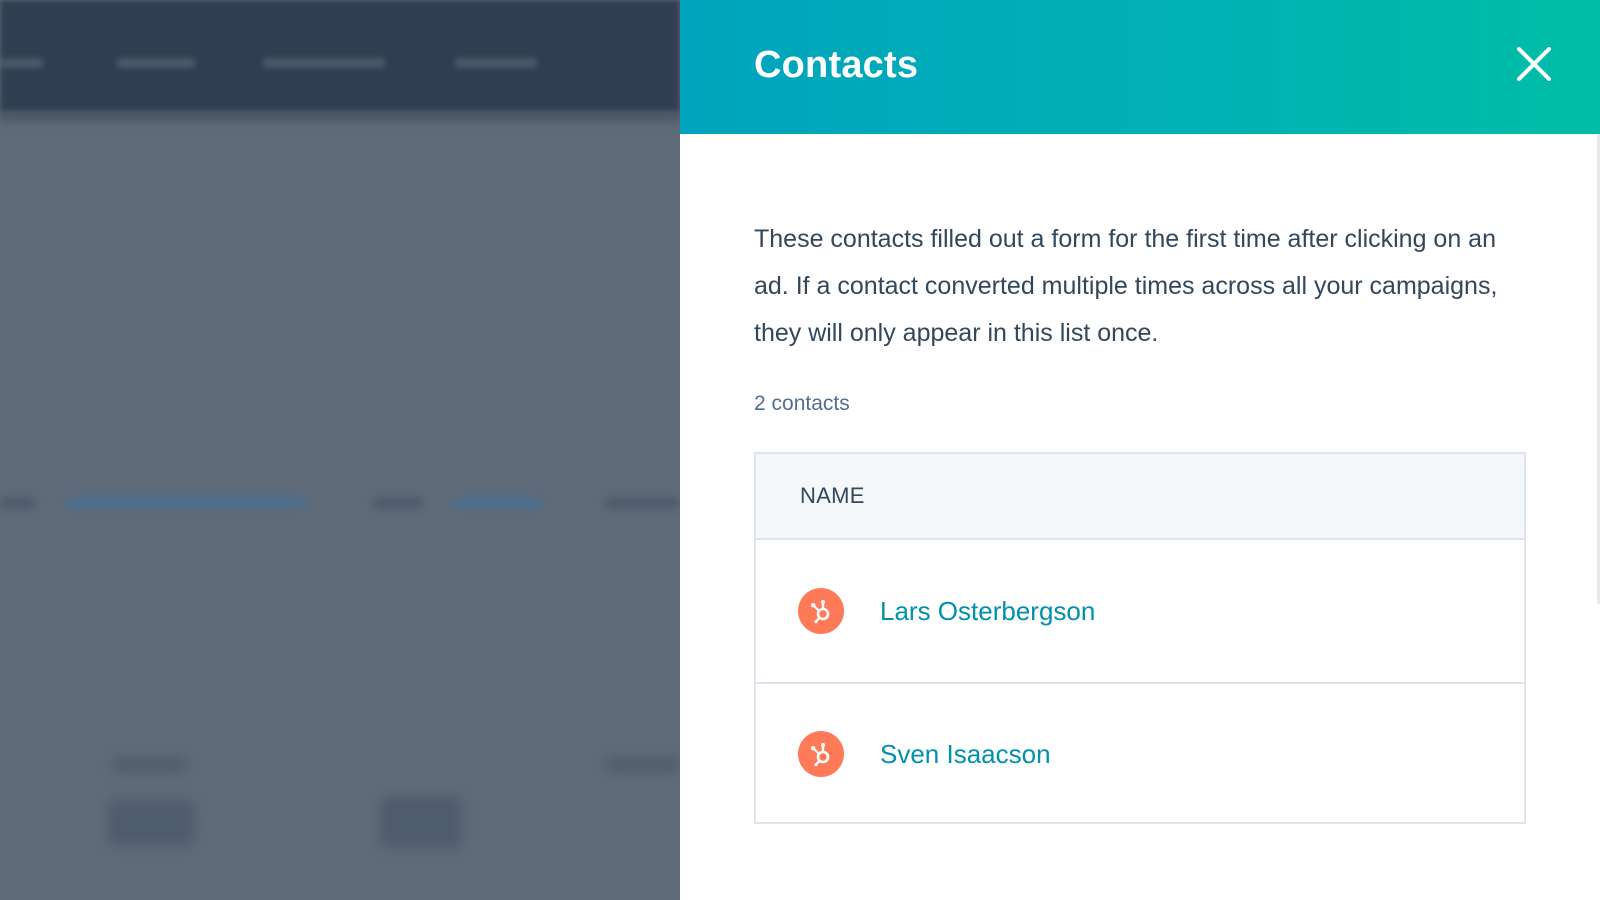  Describe the element at coordinates (836, 65) in the screenshot. I see `panel-title: Contacts` at that location.